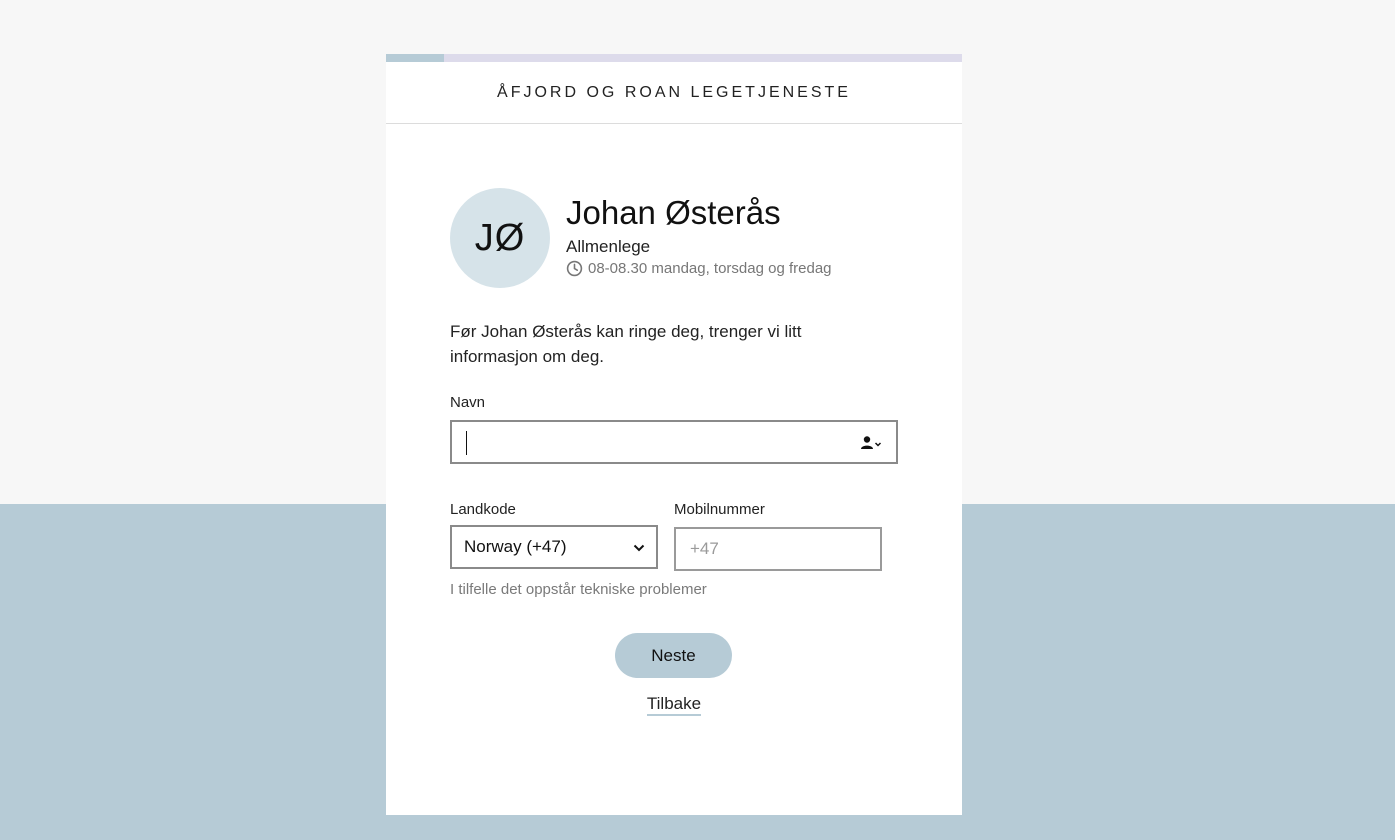  I want to click on chevron-down-icon, so click(639, 548).